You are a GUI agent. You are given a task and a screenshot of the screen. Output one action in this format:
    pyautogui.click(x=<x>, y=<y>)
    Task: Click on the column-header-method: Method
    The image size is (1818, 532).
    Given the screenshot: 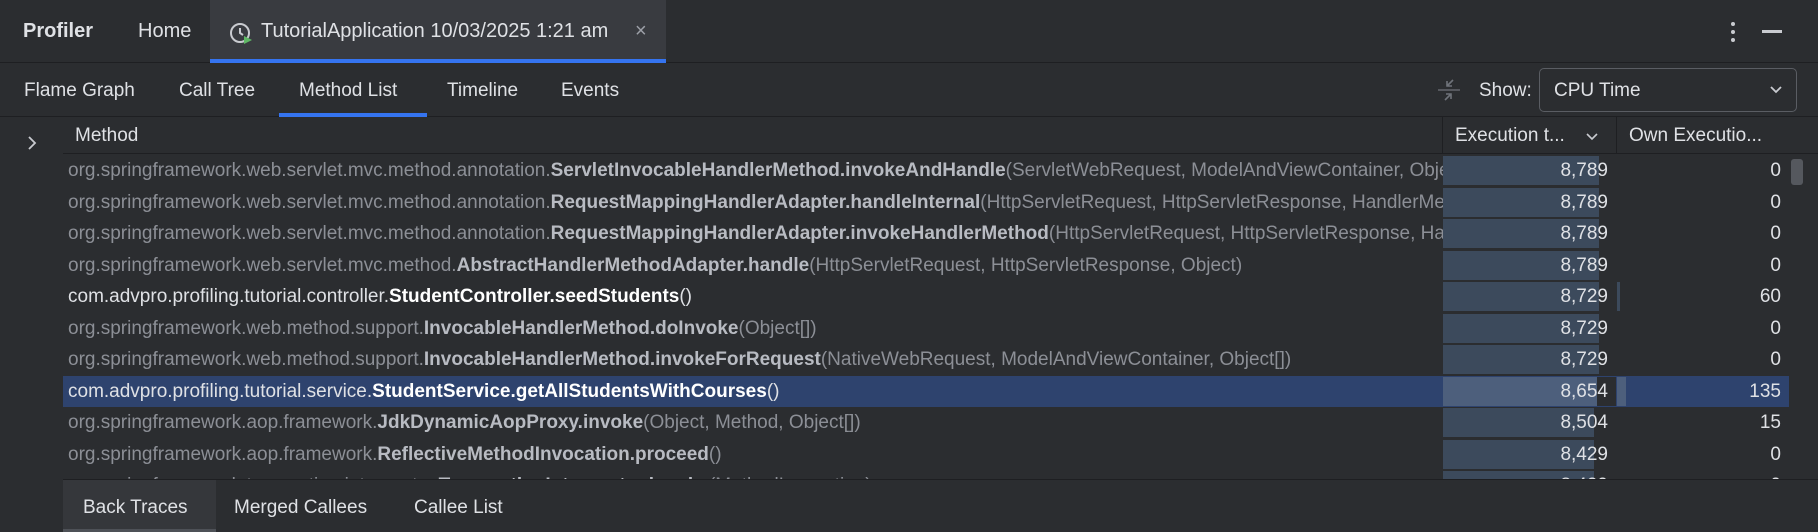 What is the action you would take?
    pyautogui.click(x=106, y=136)
    